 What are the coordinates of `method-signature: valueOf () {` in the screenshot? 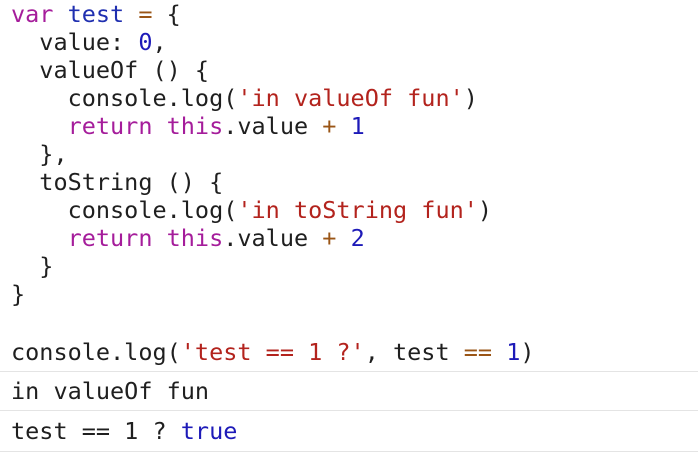 It's located at (124, 70).